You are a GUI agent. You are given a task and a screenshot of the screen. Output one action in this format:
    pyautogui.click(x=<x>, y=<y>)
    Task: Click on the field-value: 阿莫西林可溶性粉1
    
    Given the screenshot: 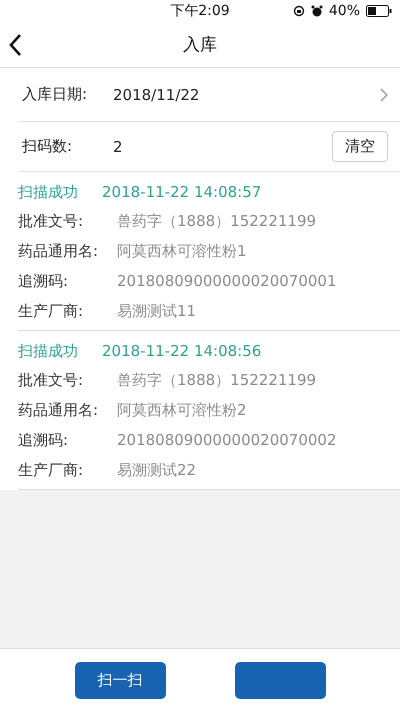 What is the action you would take?
    pyautogui.click(x=182, y=251)
    